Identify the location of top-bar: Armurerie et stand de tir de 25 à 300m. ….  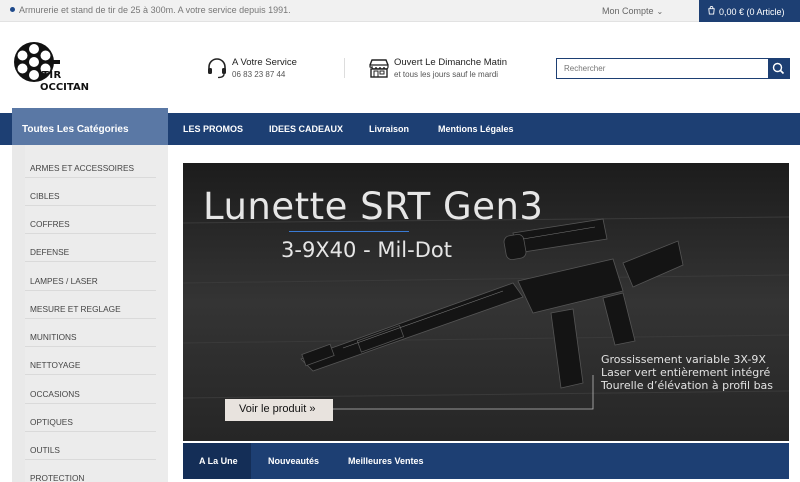
(400, 11).